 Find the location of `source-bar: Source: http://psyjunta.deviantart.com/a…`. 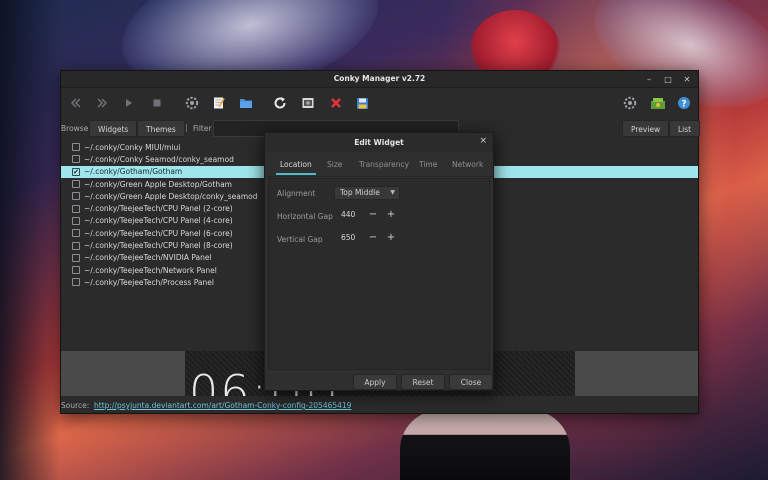

source-bar: Source: http://psyjunta.deviantart.com/a… is located at coordinates (379, 404).